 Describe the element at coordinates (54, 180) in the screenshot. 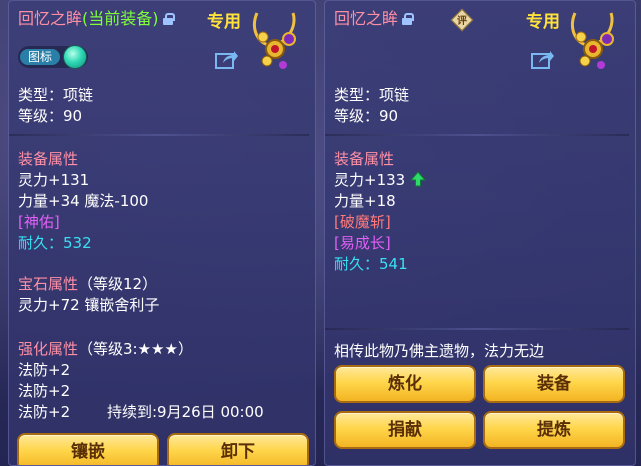

I see `attr-line-1: 灵力+131` at that location.